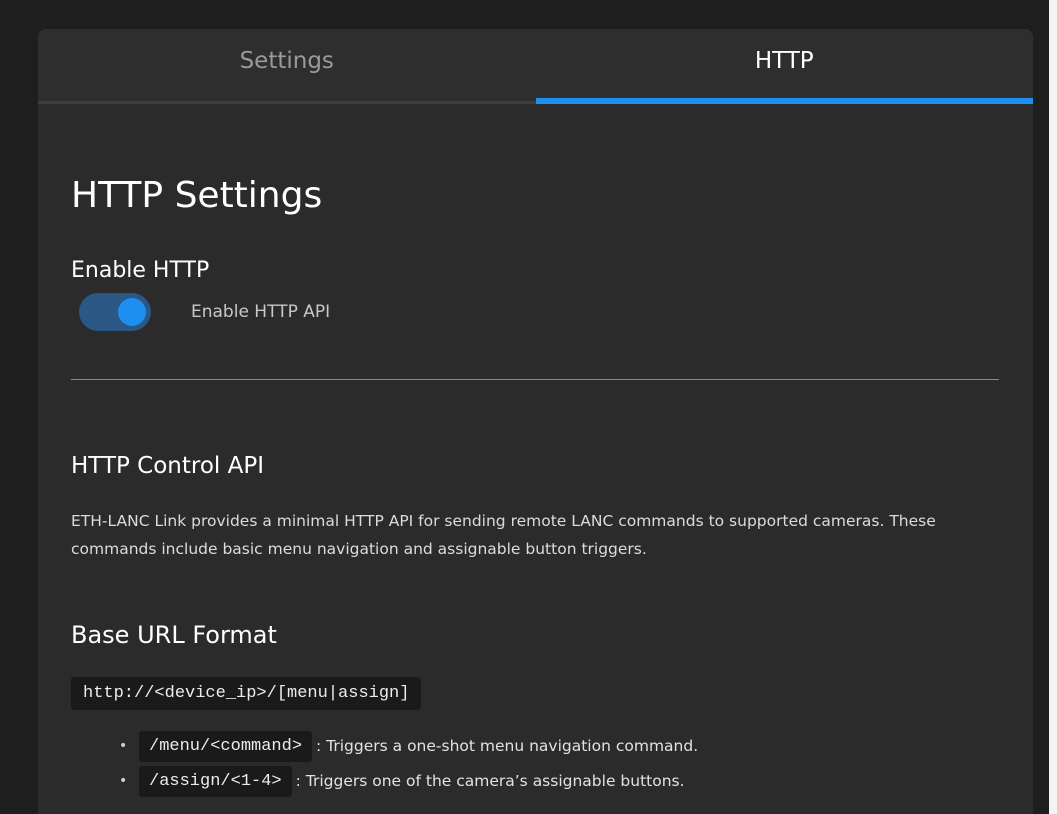  I want to click on base-url-heading: Base URL Format, so click(174, 635).